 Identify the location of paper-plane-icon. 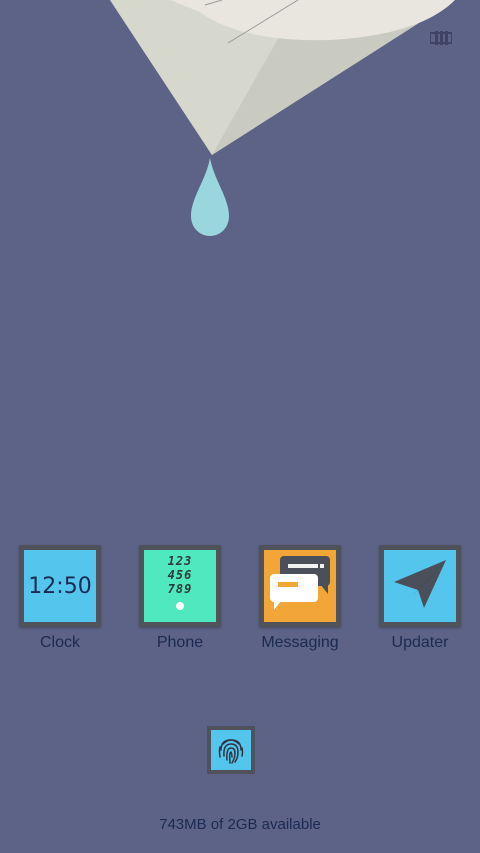
(420, 586).